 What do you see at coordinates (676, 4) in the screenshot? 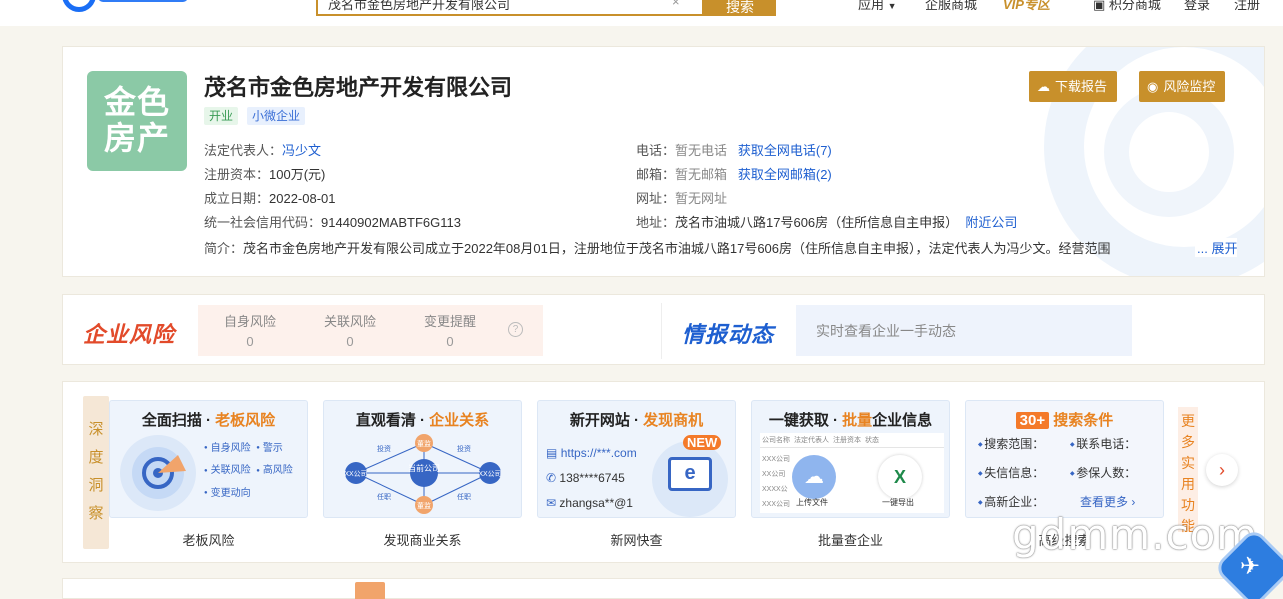
I see `clear-icon: ×` at bounding box center [676, 4].